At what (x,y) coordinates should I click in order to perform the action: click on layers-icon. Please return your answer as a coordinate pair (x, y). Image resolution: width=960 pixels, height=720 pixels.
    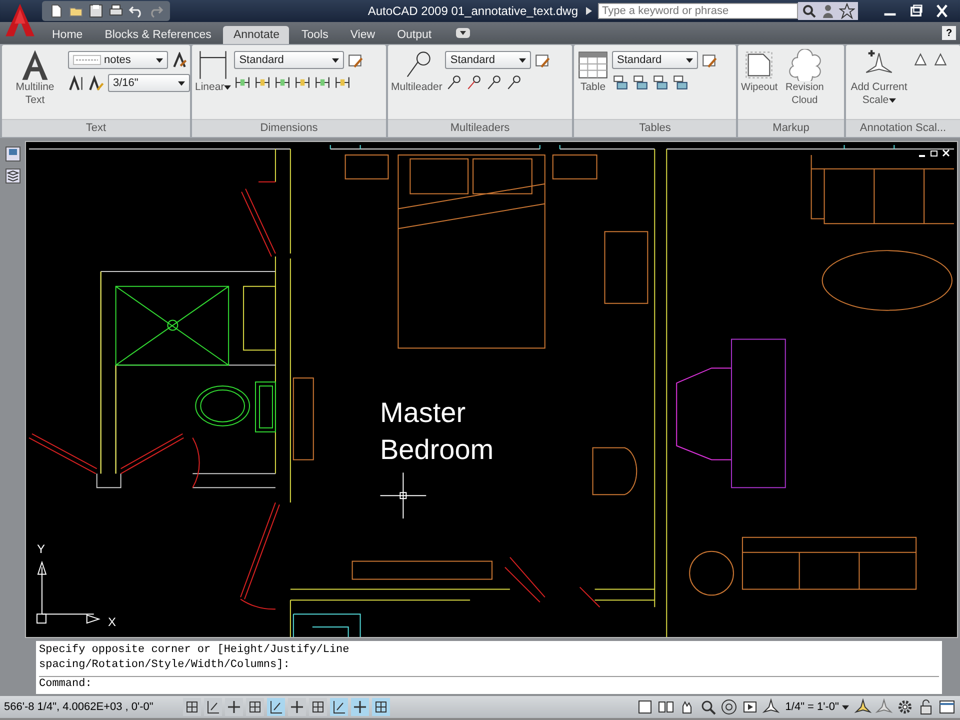
    Looking at the image, I should click on (12, 176).